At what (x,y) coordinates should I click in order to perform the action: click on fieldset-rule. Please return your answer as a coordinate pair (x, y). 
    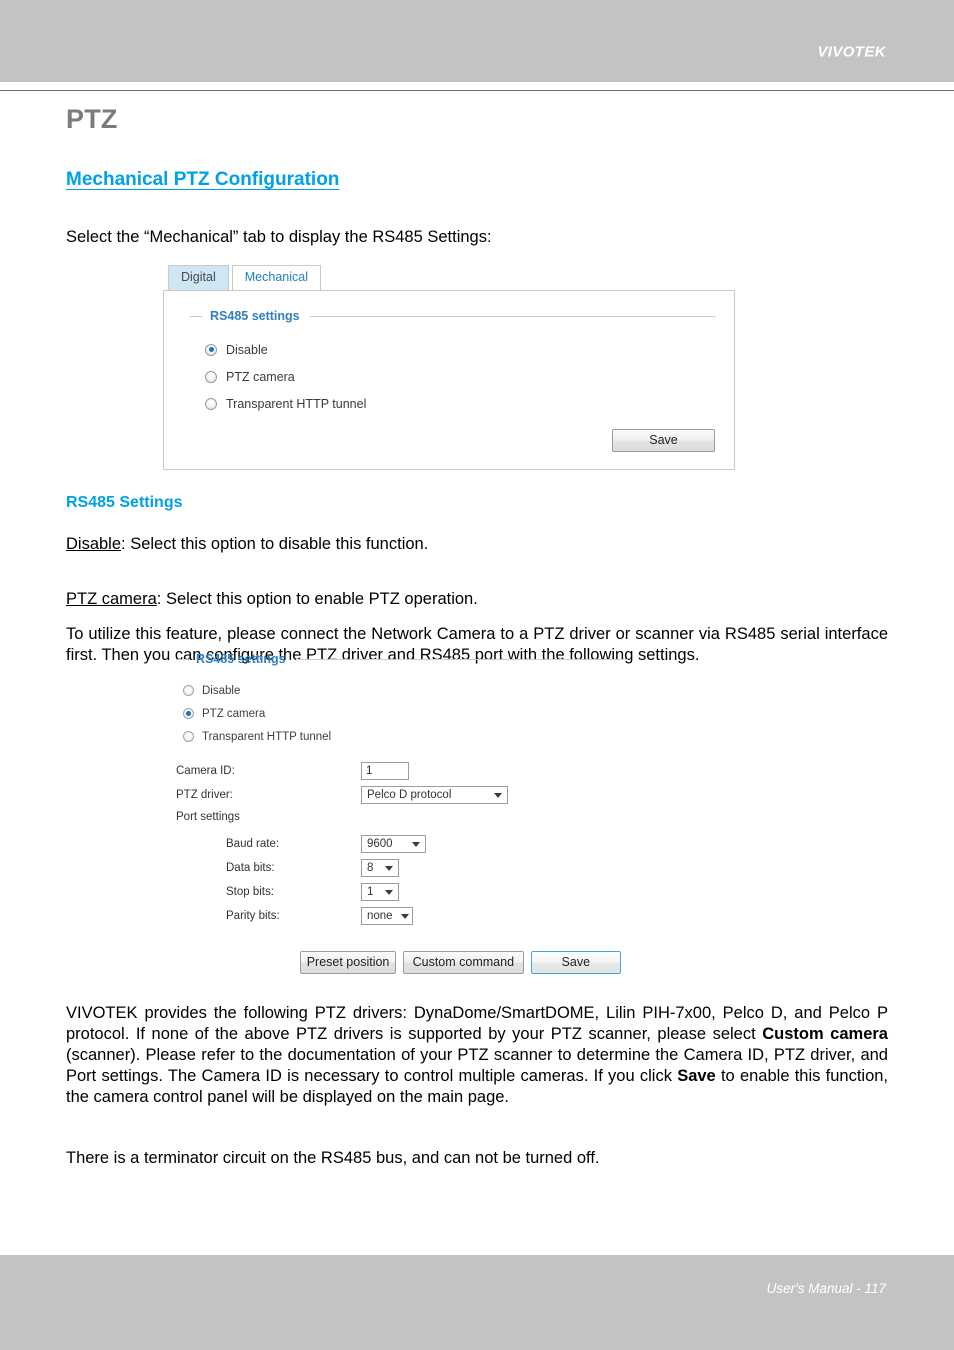
    Looking at the image, I should click on (512, 316).